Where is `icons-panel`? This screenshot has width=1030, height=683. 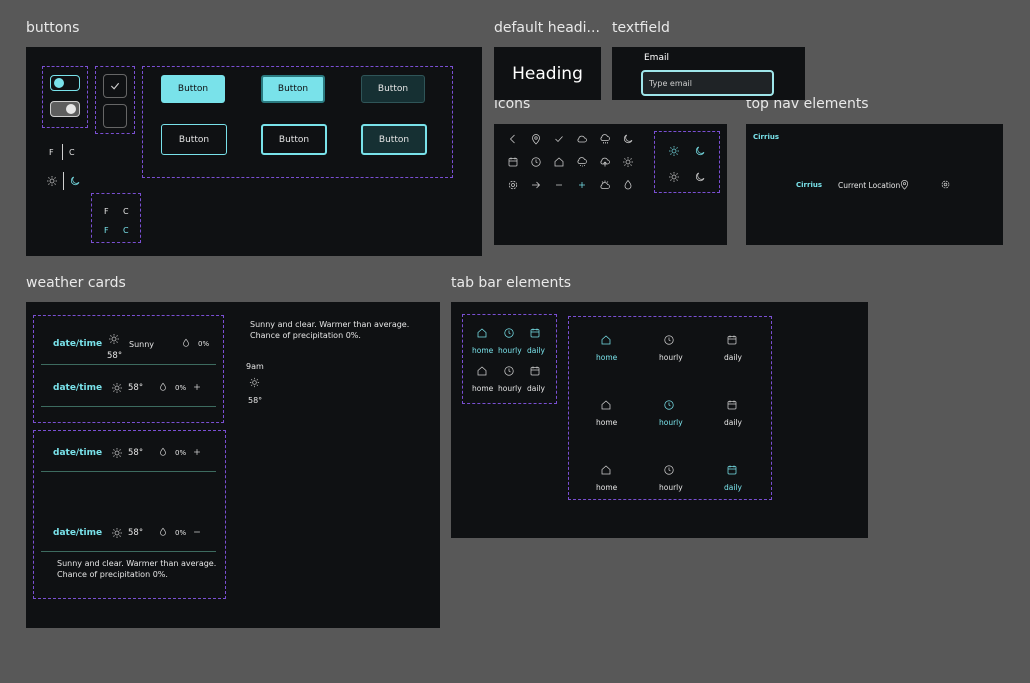 icons-panel is located at coordinates (610, 184).